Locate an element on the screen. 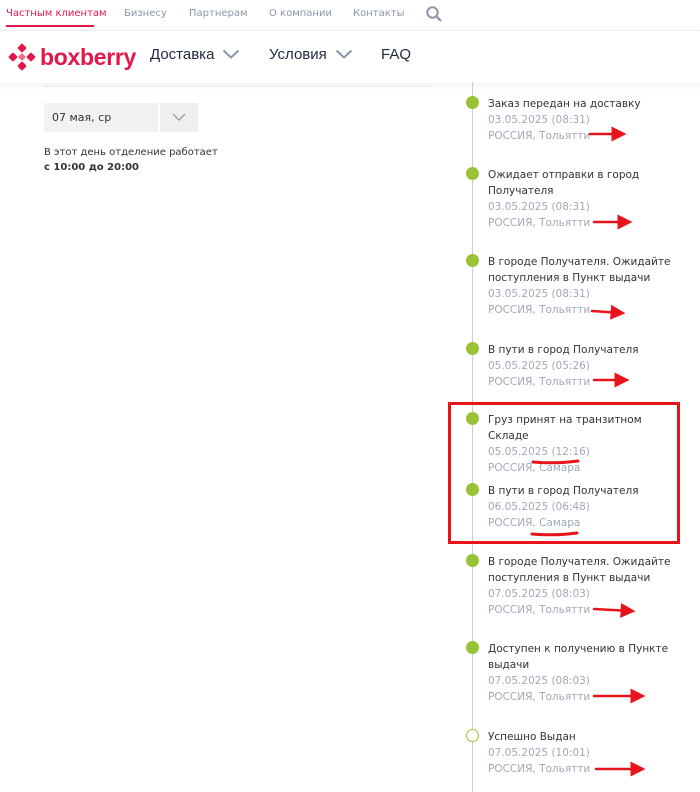  annotation-layer is located at coordinates (588, 451).